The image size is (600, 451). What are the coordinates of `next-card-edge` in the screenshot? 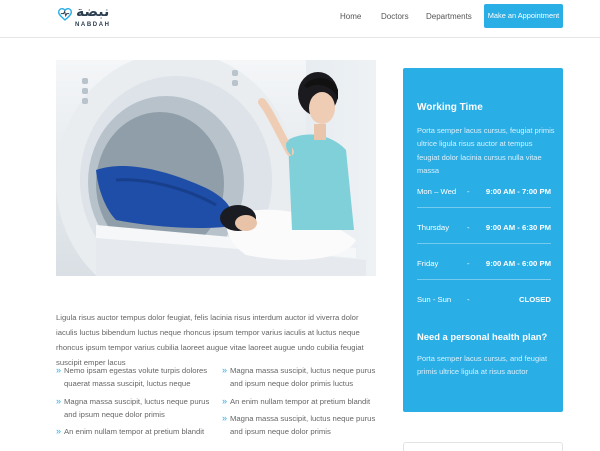 It's located at (483, 446).